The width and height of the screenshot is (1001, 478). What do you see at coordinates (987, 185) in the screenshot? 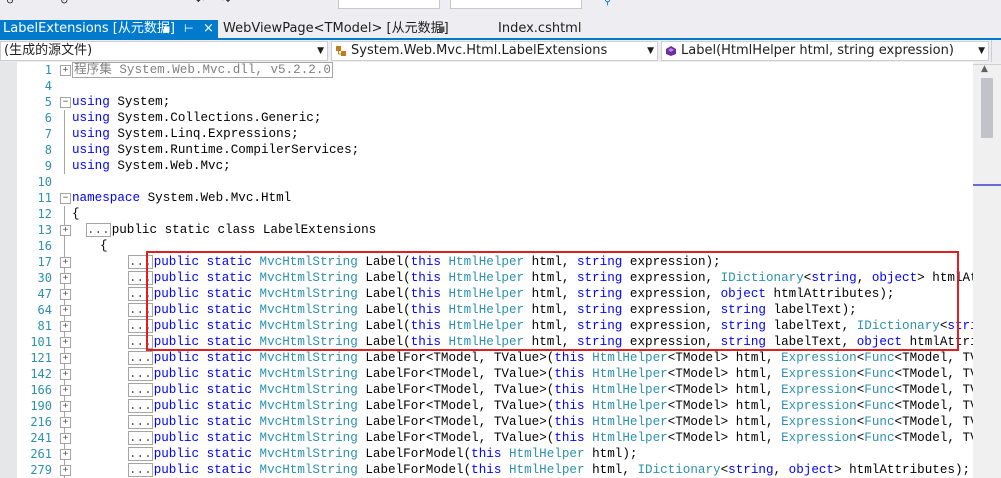
I see `caret-position-marker` at bounding box center [987, 185].